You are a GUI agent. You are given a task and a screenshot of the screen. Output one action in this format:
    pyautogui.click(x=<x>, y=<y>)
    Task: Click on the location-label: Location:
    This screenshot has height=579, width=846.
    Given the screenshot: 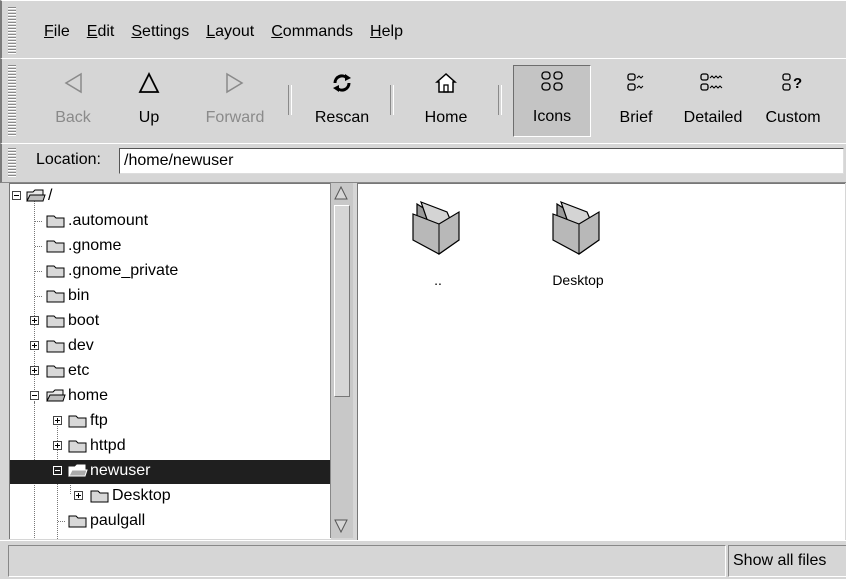 What is the action you would take?
    pyautogui.click(x=68, y=159)
    